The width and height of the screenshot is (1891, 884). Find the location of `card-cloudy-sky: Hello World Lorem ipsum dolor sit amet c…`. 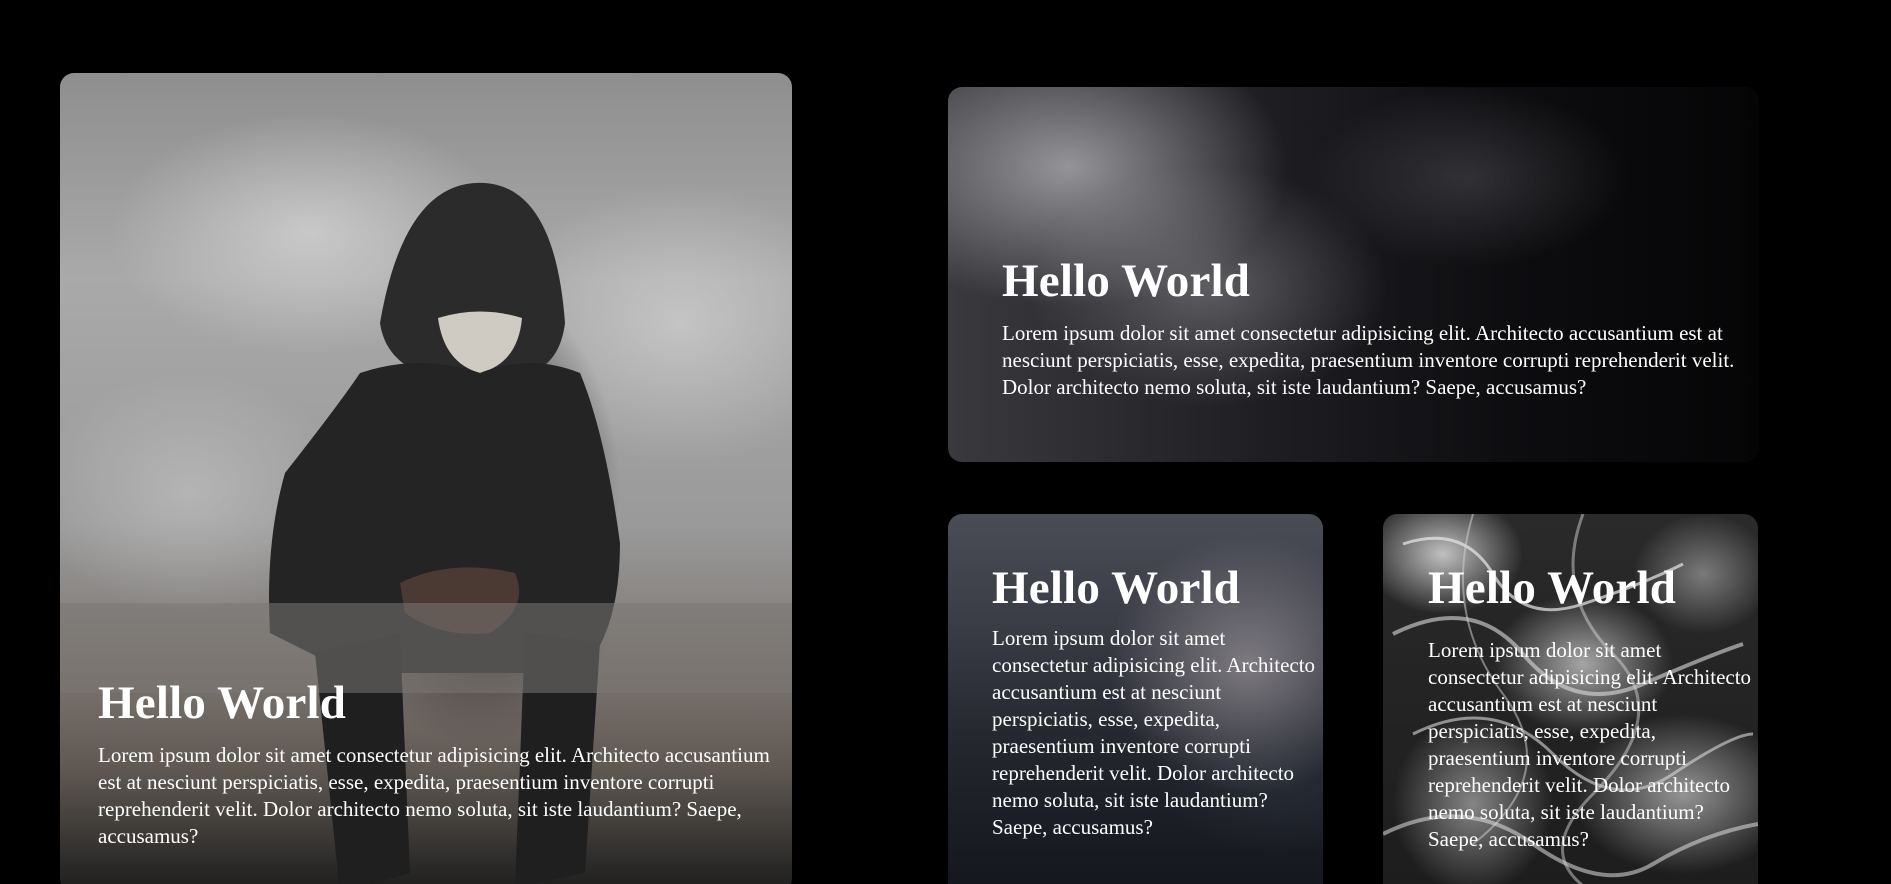

card-cloudy-sky: Hello World Lorem ipsum dolor sit amet c… is located at coordinates (1135, 699).